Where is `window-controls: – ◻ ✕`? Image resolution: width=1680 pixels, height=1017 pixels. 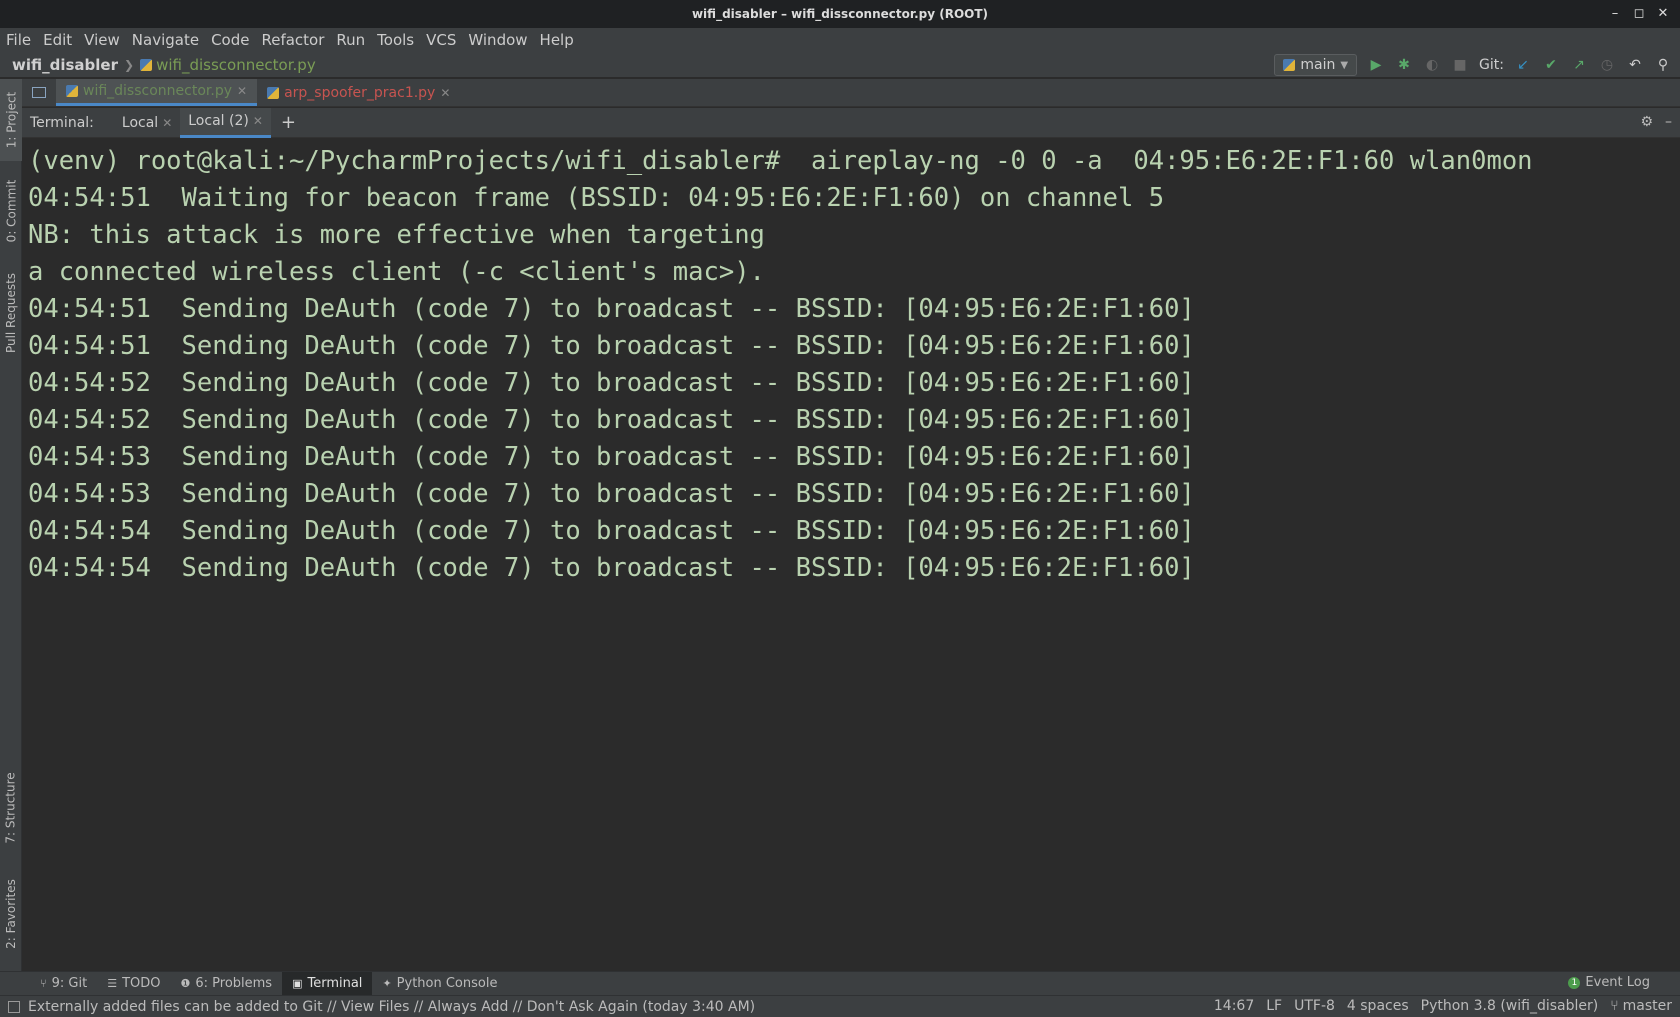 window-controls: – ◻ ✕ is located at coordinates (1639, 13).